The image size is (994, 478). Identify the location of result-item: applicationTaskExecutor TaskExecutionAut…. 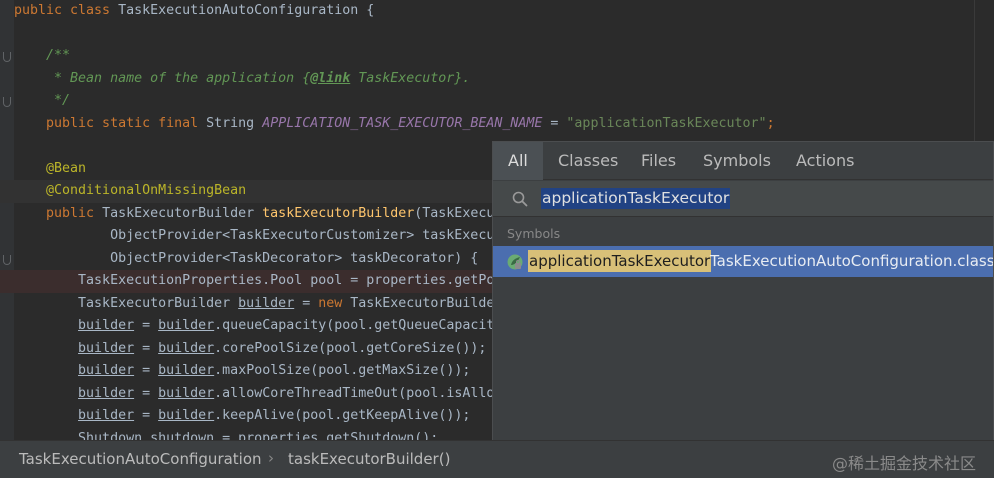
(743, 261).